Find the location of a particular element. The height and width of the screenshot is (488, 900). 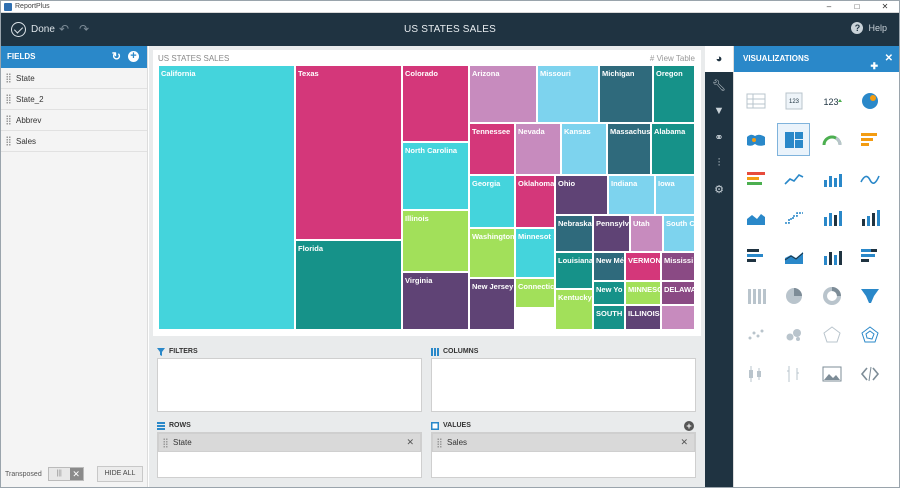

field-item-state: State is located at coordinates (74, 78).